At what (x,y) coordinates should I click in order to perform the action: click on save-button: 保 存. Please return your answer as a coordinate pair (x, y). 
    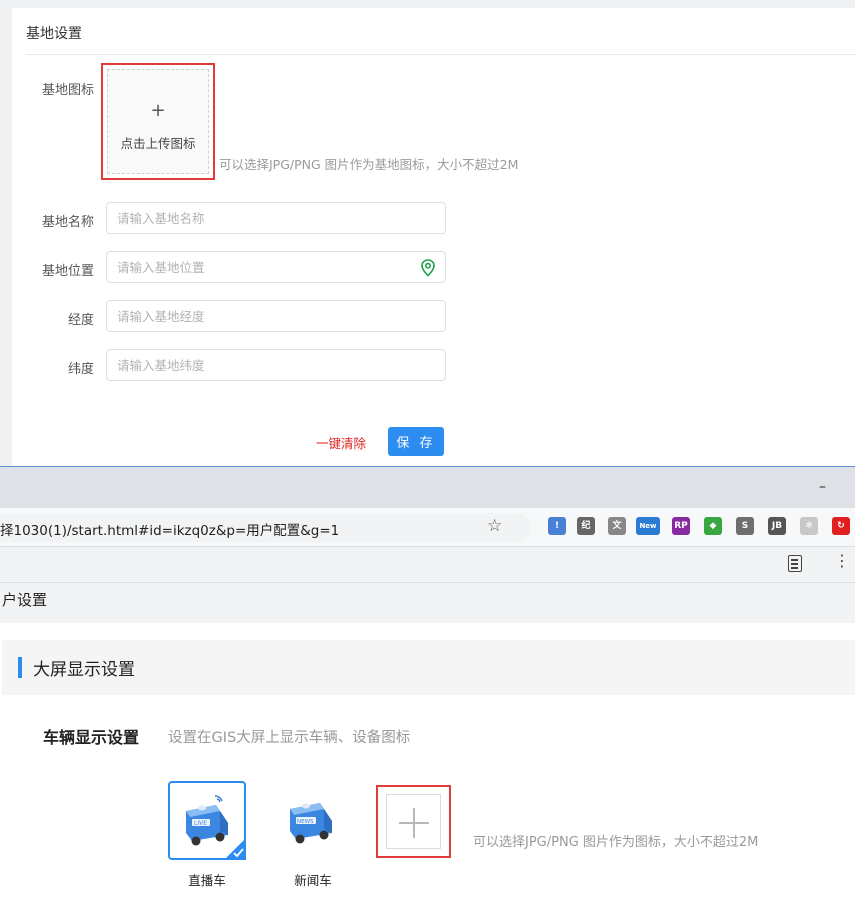
    Looking at the image, I should click on (416, 441).